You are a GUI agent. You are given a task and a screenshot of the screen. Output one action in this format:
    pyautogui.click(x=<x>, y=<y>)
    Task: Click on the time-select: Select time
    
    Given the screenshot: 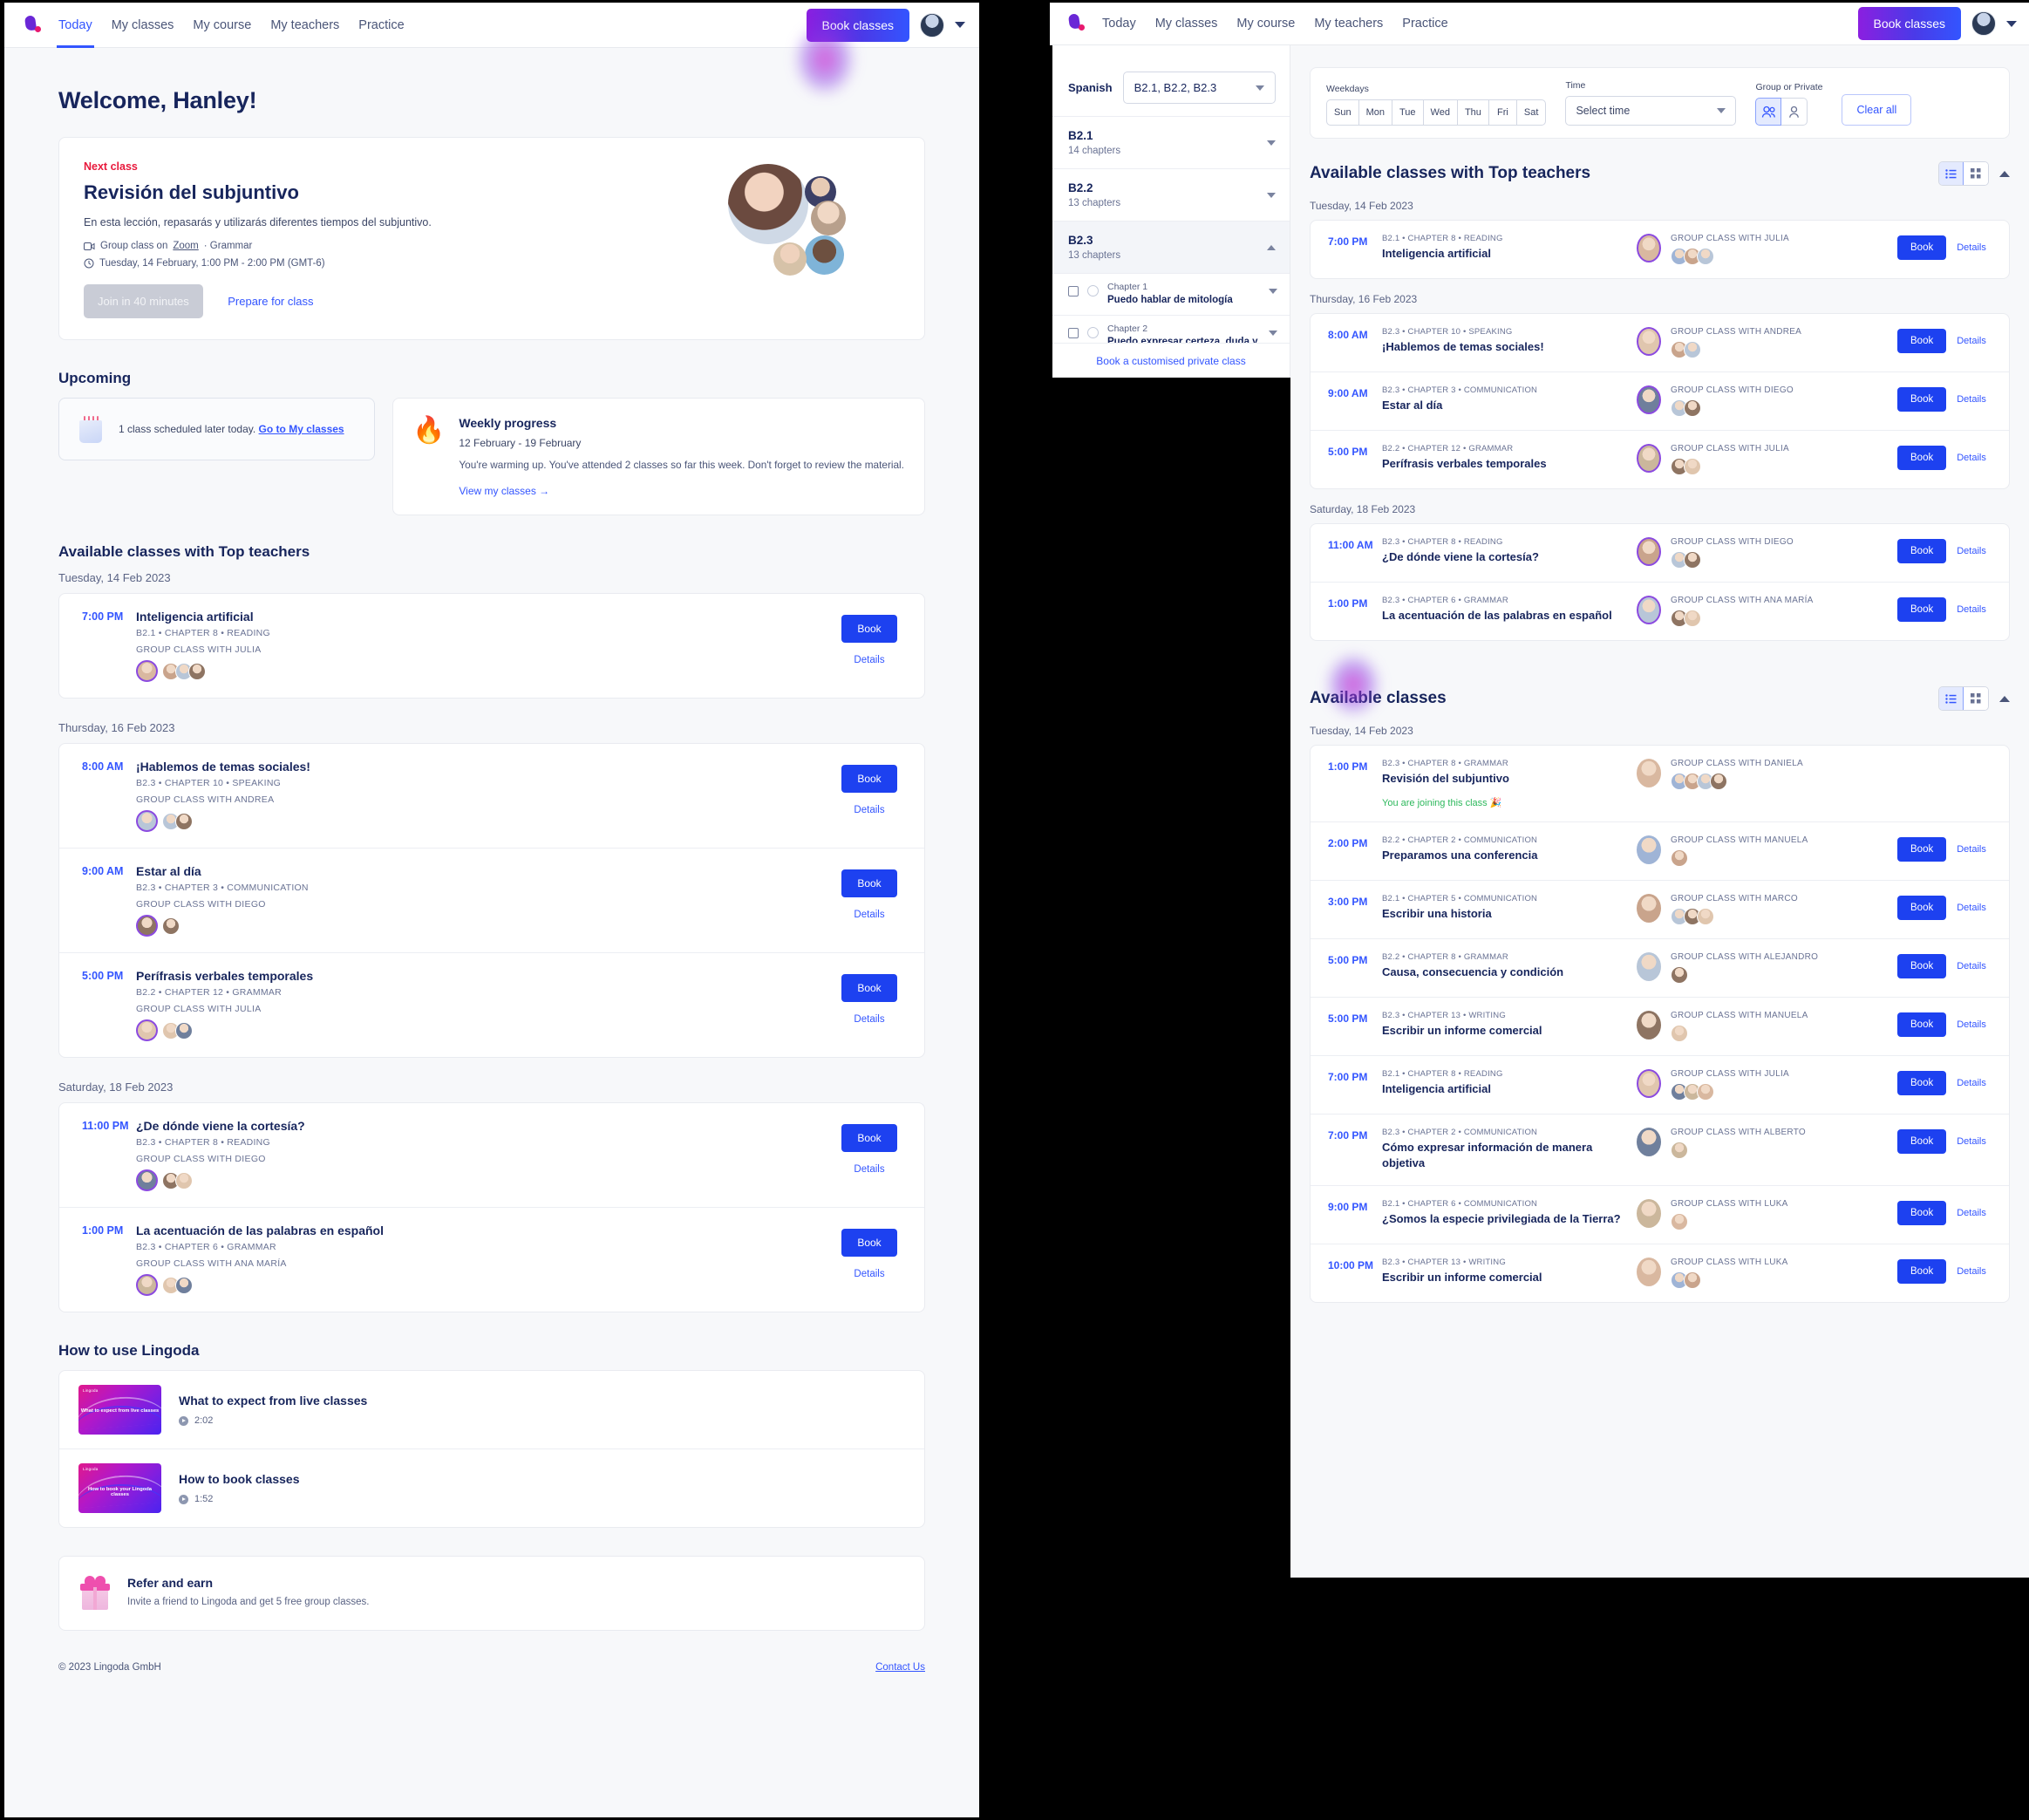 What is the action you would take?
    pyautogui.click(x=1651, y=111)
    